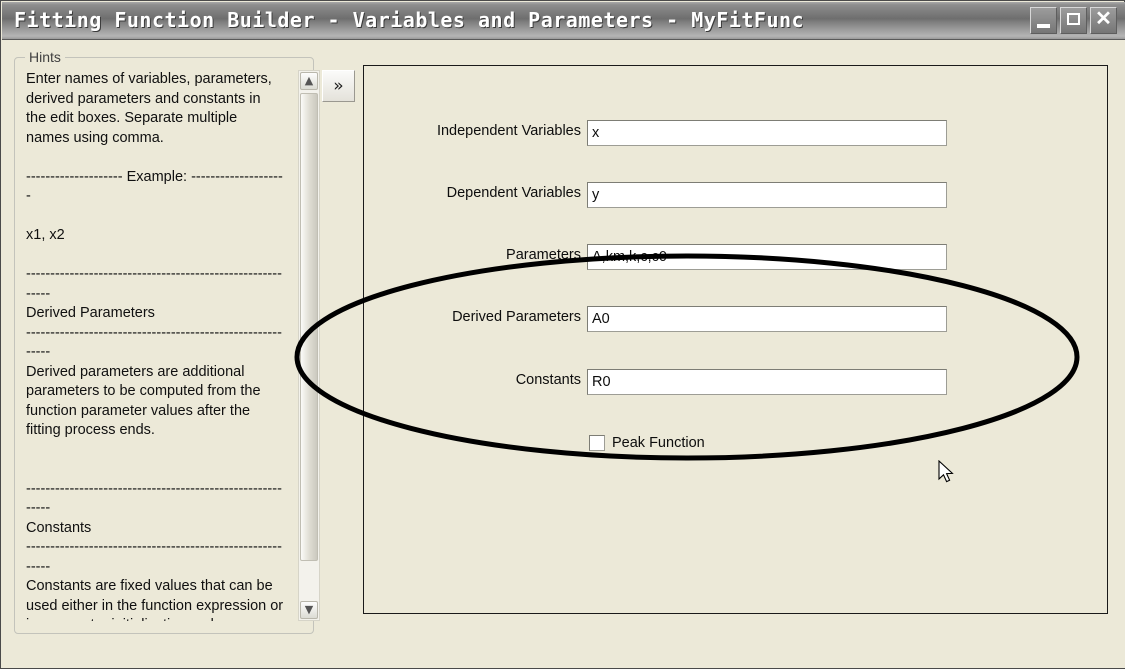  I want to click on form-row-parameters: Parameters, so click(736, 257).